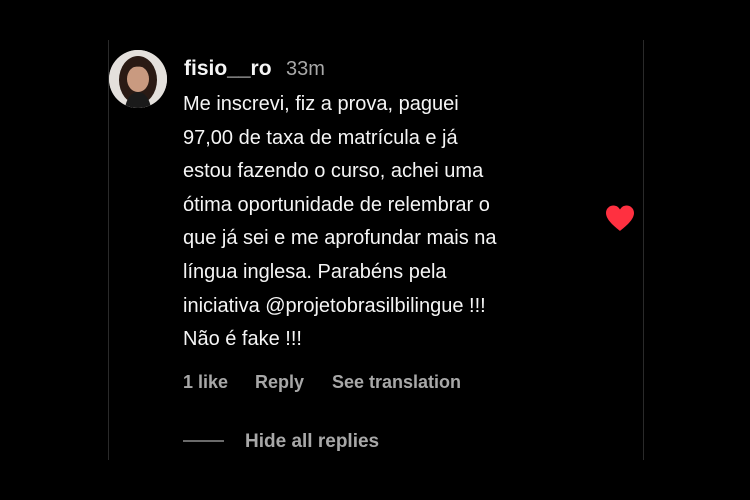 Image resolution: width=750 pixels, height=500 pixels. Describe the element at coordinates (305, 69) in the screenshot. I see `comment-timestamp: 33m` at that location.